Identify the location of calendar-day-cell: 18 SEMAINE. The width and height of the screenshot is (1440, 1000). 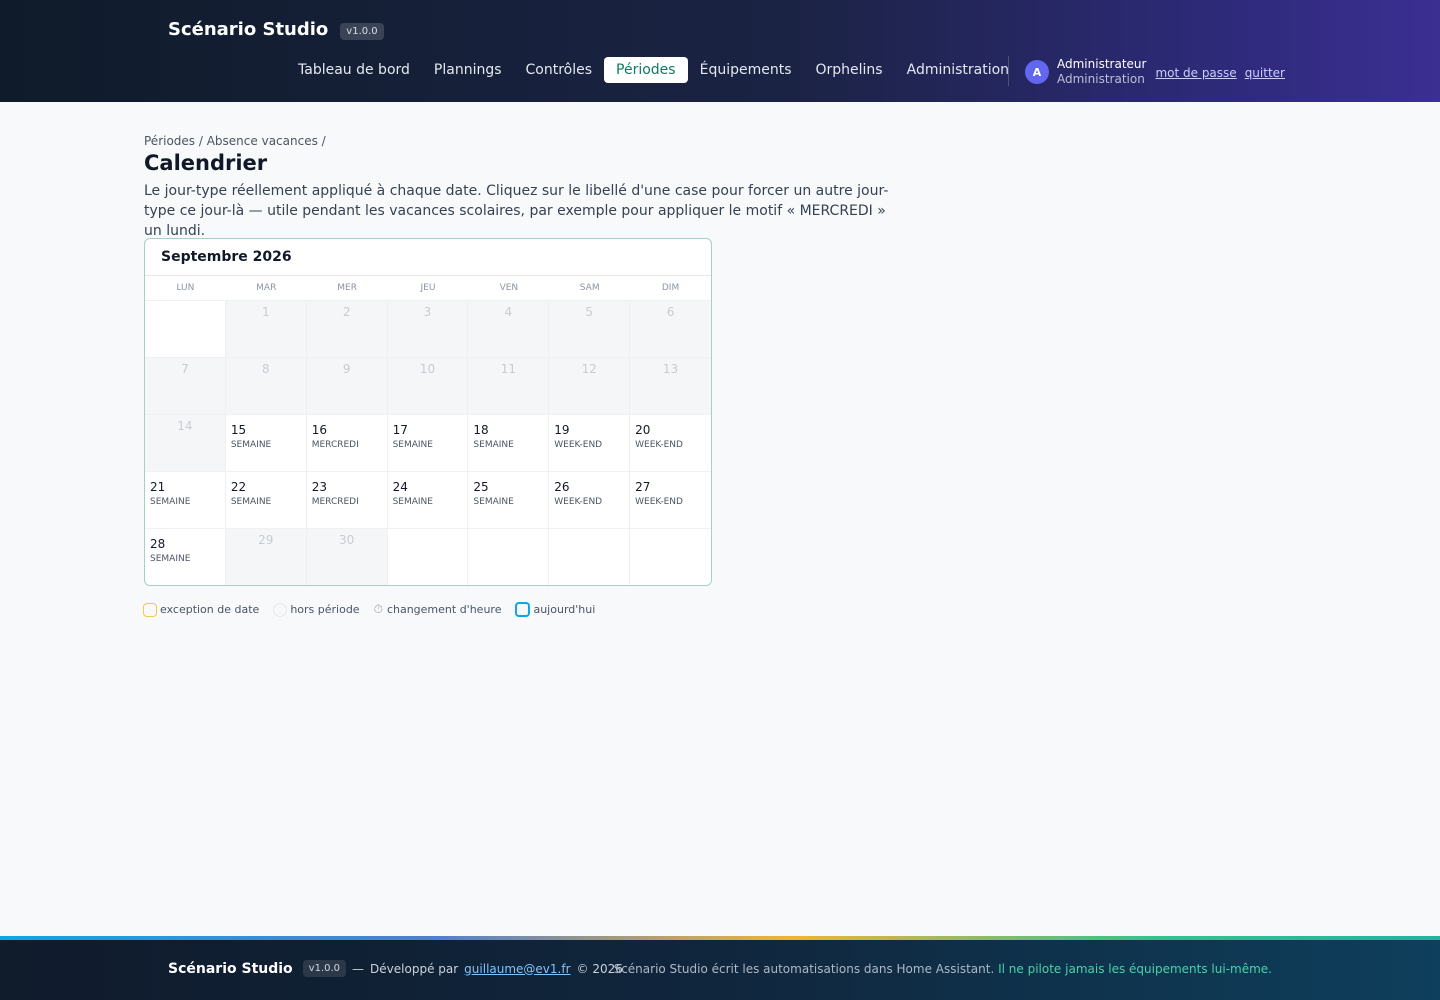
(509, 443).